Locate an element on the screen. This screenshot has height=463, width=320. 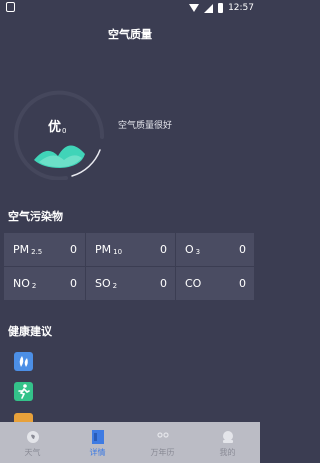
details-icon is located at coordinates (97, 437).